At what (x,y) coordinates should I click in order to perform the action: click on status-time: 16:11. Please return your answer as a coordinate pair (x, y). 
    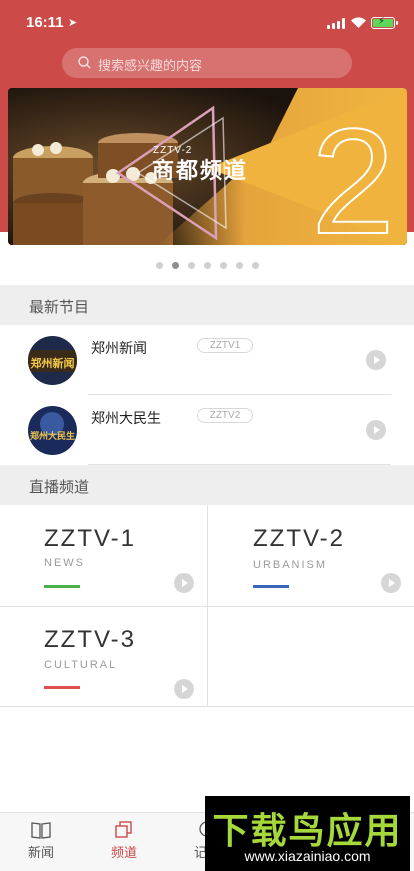
    Looking at the image, I should click on (45, 22).